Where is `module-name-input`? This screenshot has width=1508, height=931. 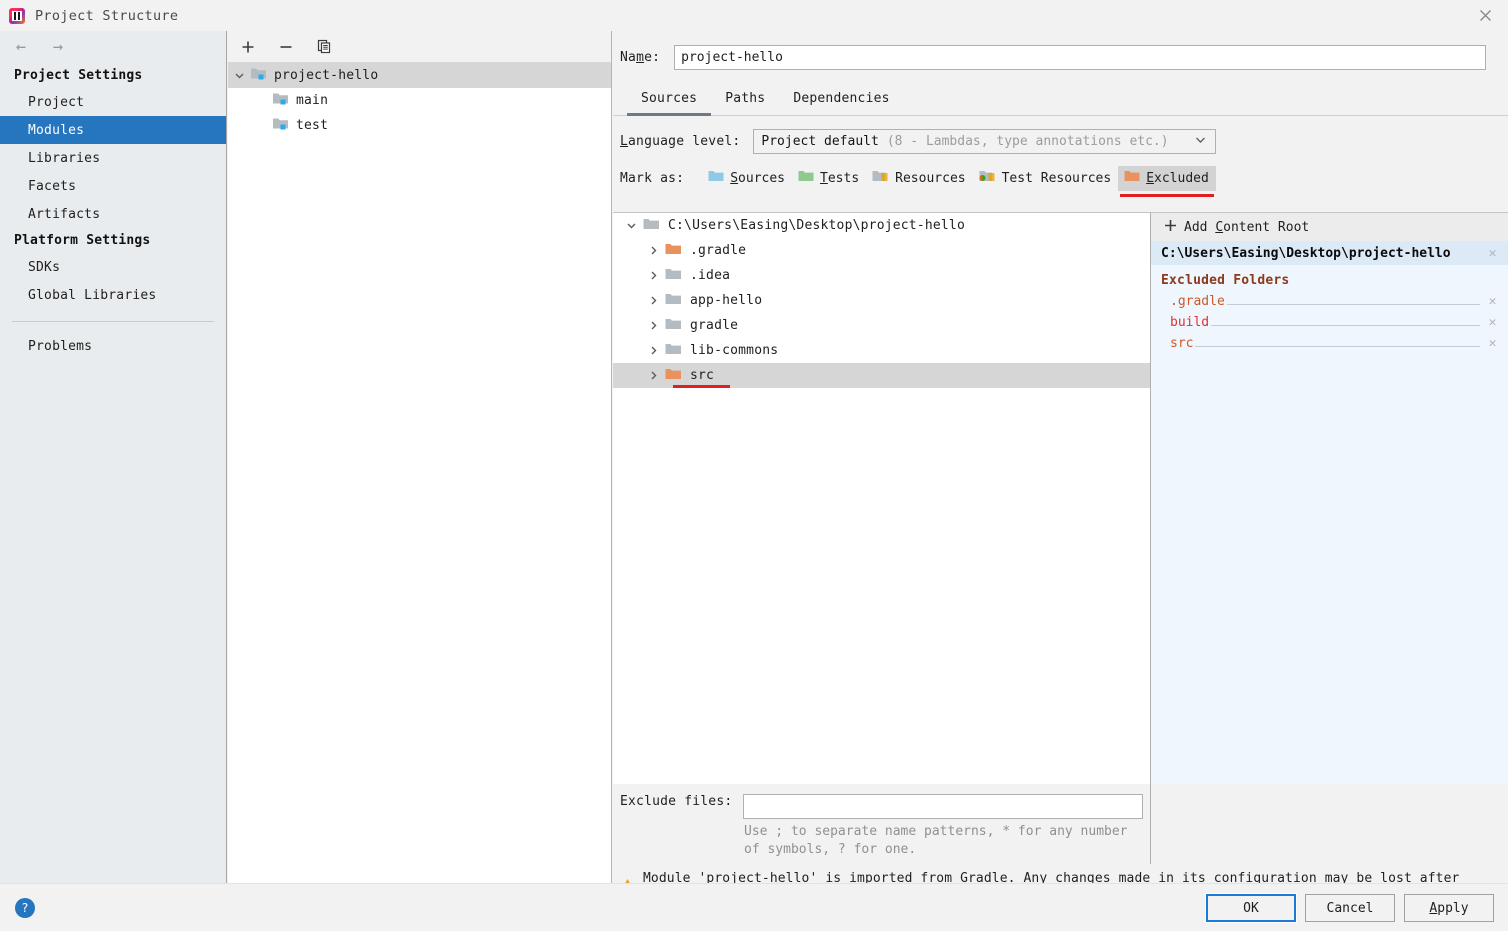
module-name-input is located at coordinates (1080, 57).